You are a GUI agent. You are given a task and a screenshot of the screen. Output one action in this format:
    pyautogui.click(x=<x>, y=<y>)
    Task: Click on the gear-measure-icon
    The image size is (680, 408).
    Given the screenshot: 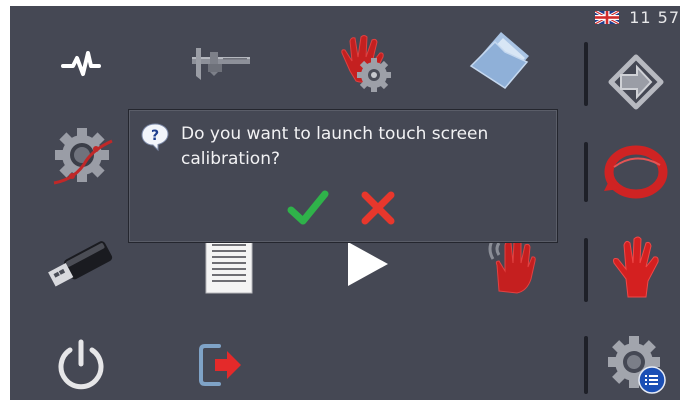 What is the action you would take?
    pyautogui.click(x=83, y=156)
    